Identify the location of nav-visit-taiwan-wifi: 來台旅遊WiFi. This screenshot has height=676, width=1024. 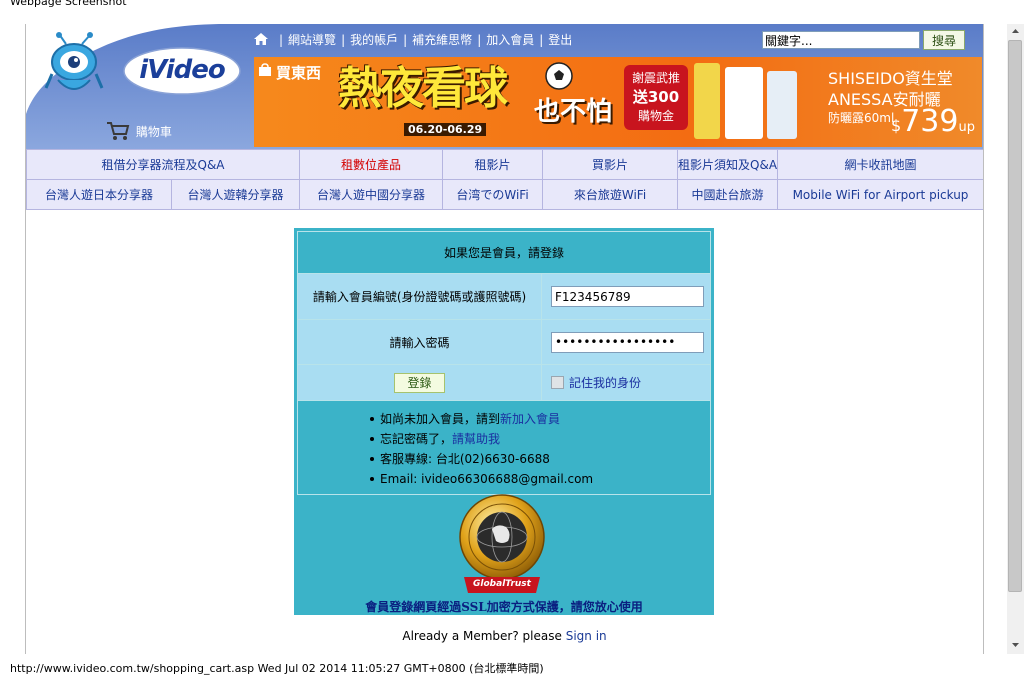
(610, 194).